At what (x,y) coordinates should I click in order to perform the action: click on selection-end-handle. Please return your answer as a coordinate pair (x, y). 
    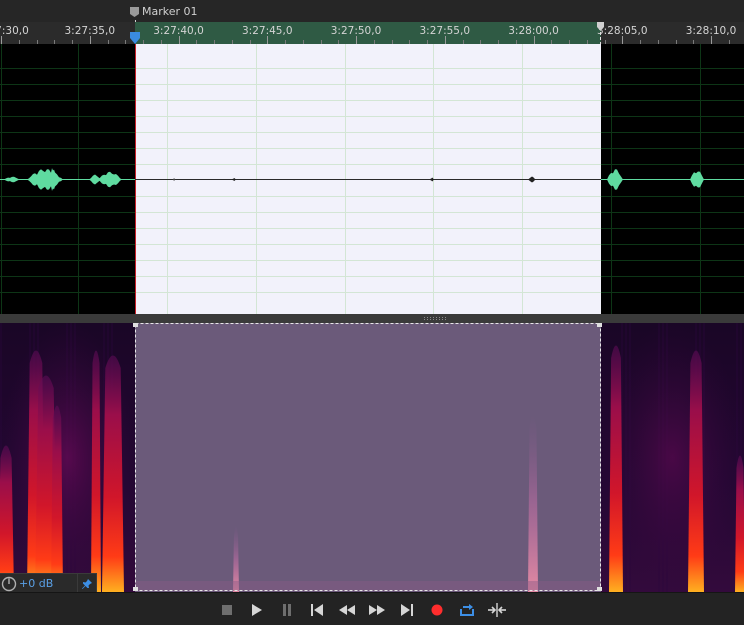
    Looking at the image, I should click on (600, 33).